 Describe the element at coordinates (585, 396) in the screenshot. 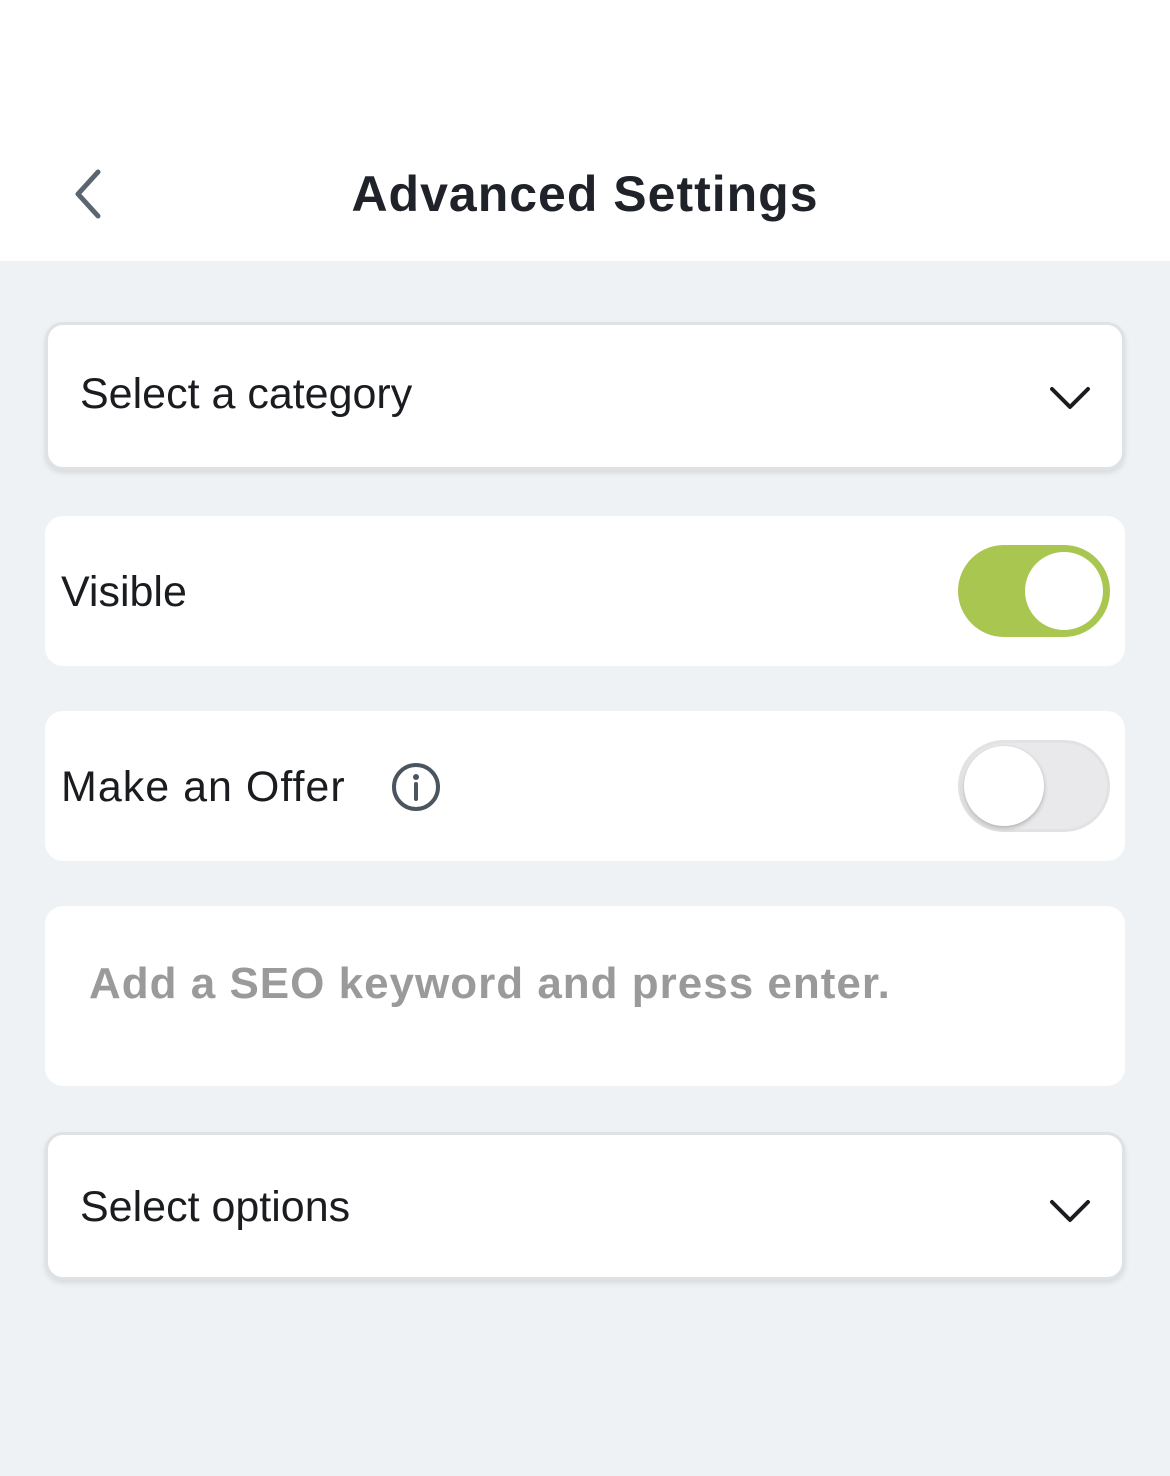

I see `category-select: Select a category` at that location.